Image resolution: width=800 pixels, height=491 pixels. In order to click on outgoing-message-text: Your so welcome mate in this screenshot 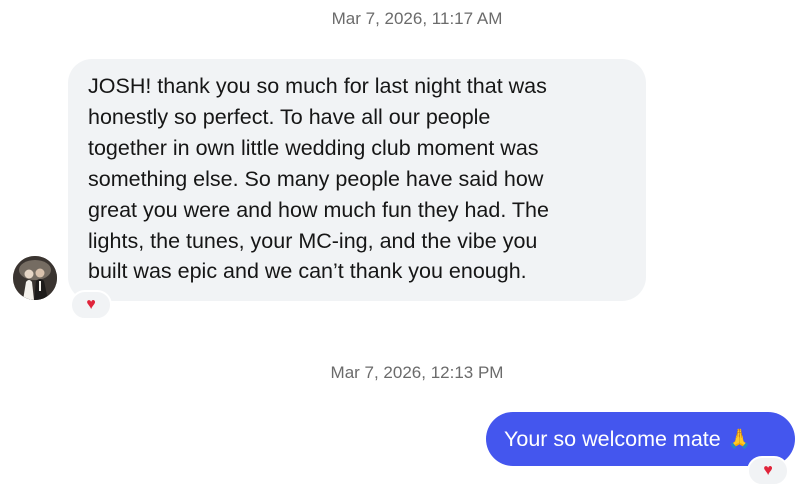, I will do `click(612, 438)`.